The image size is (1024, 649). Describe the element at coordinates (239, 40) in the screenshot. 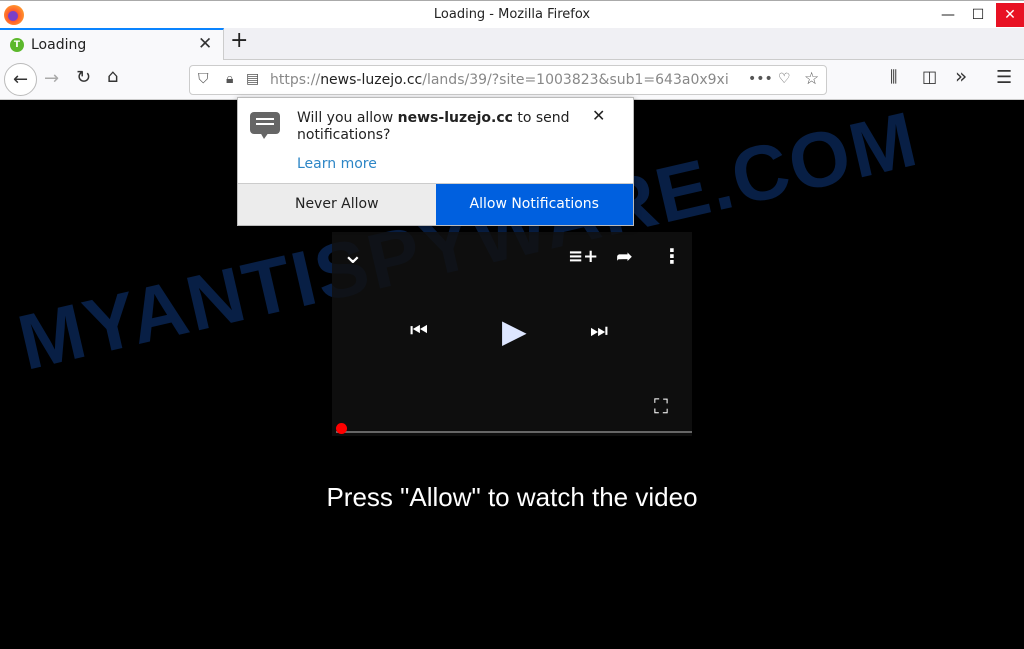

I see `new-tab-button: +` at that location.